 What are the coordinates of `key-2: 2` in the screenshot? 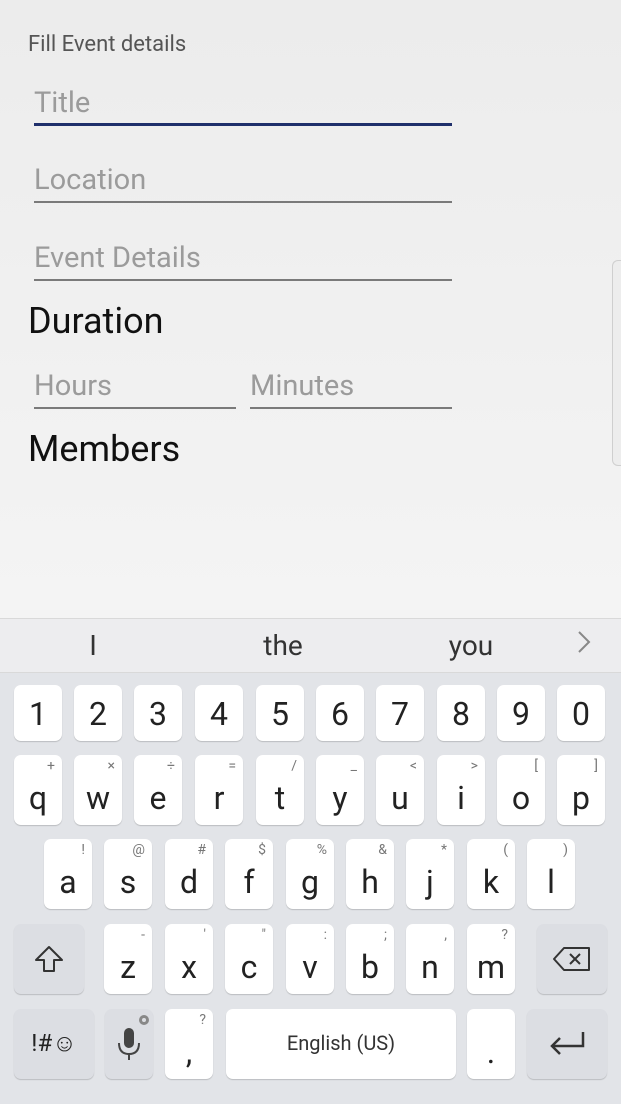 It's located at (98, 713).